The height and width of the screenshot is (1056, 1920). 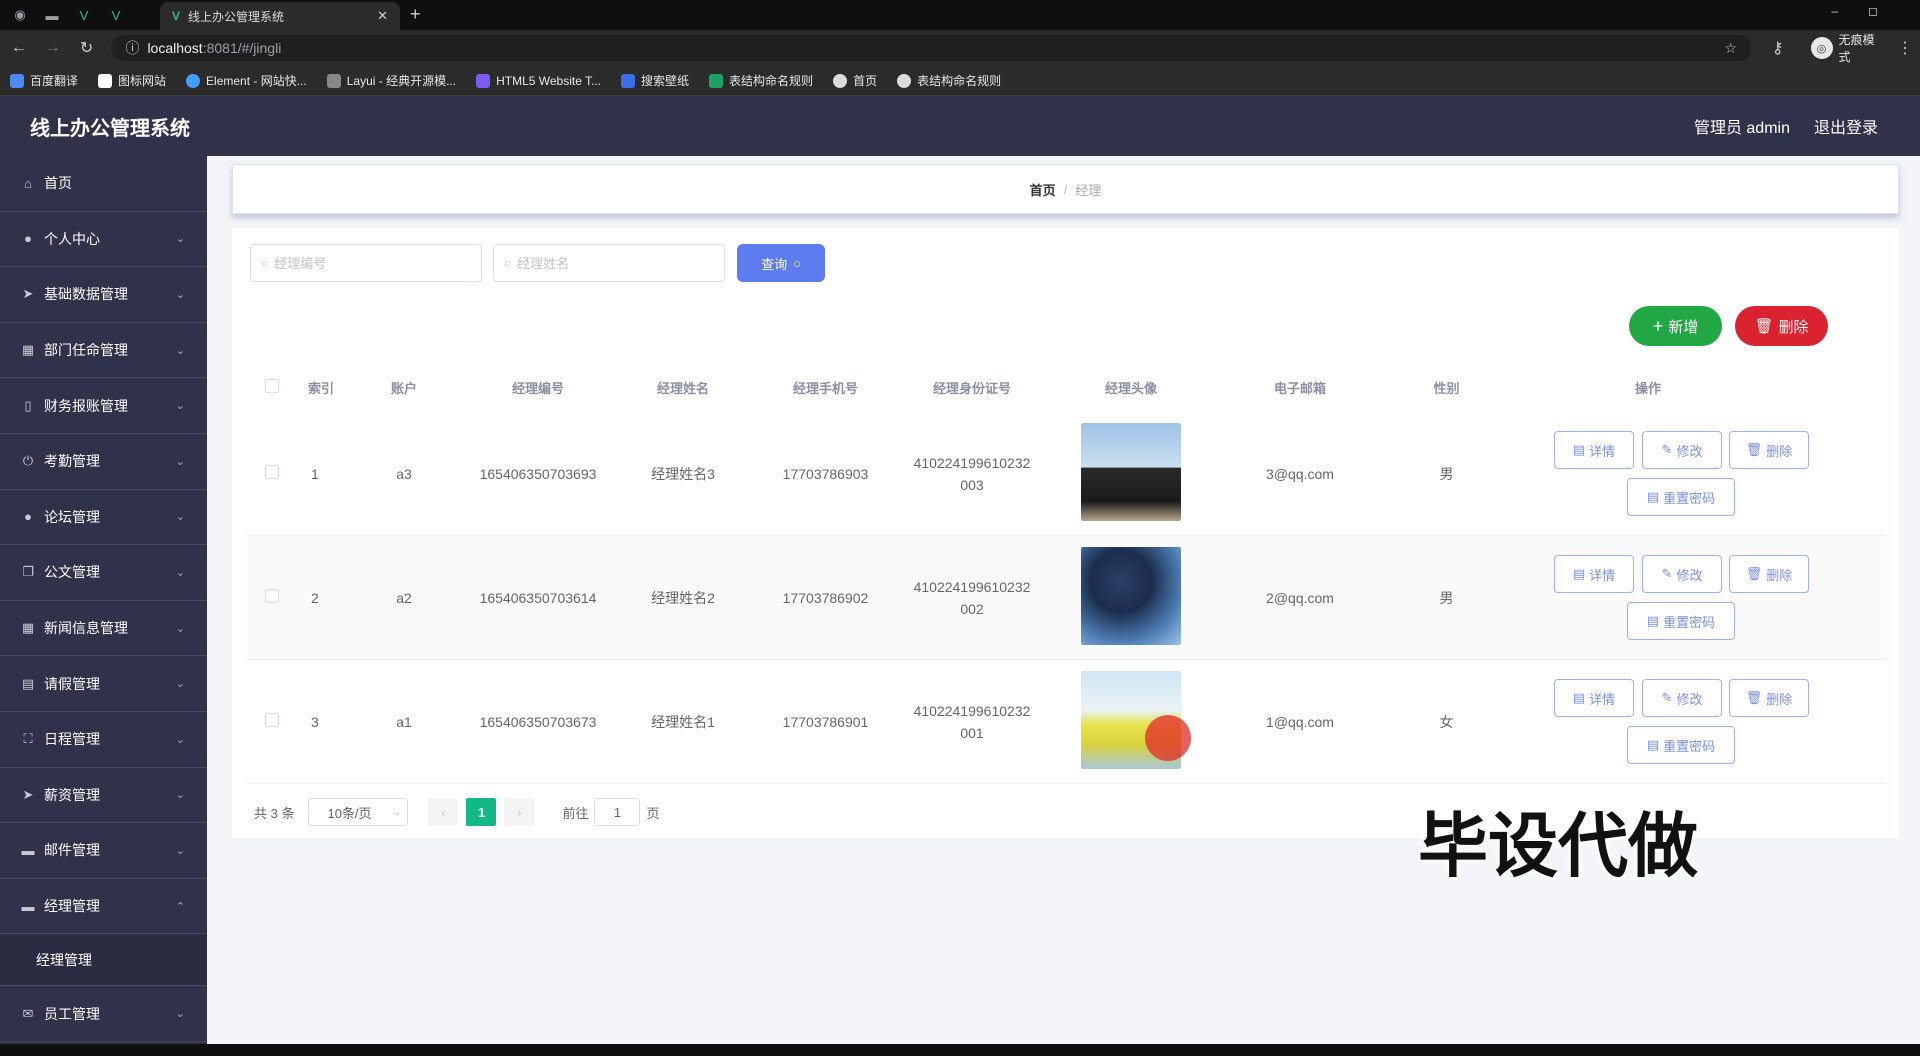 I want to click on header-id-card: 经理身份证号, so click(x=971, y=388).